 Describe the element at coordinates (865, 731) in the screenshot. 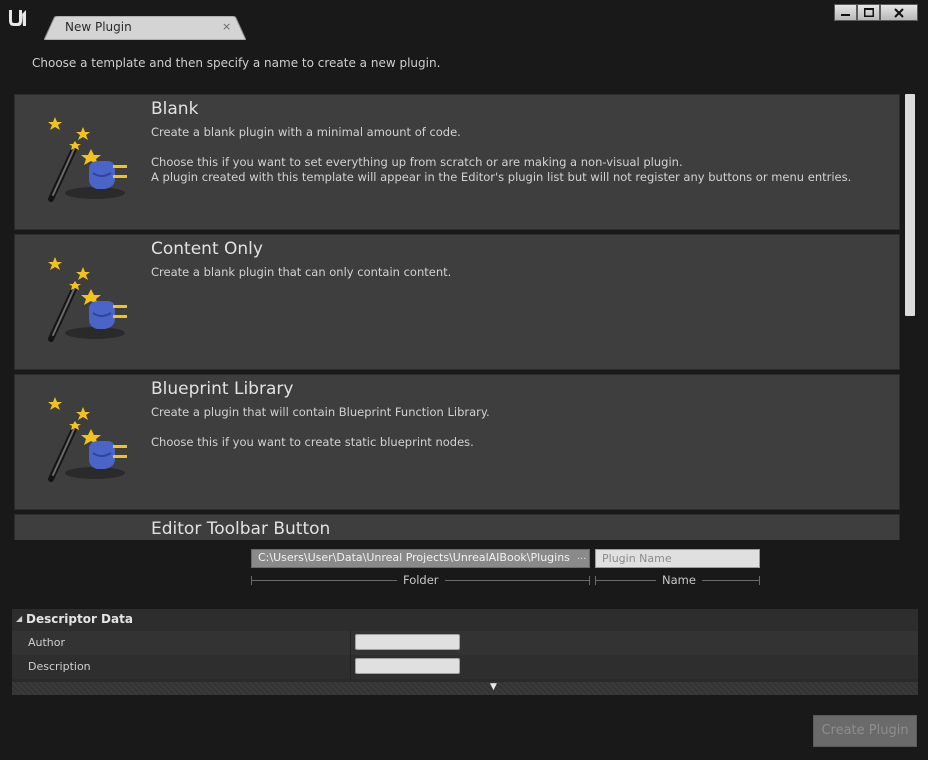

I see `create-plugin-button: Create Plugin` at that location.